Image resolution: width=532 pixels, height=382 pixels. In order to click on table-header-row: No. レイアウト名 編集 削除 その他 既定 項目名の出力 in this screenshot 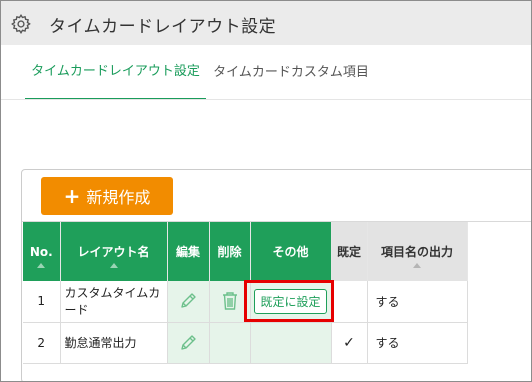, I will do `click(245, 251)`.